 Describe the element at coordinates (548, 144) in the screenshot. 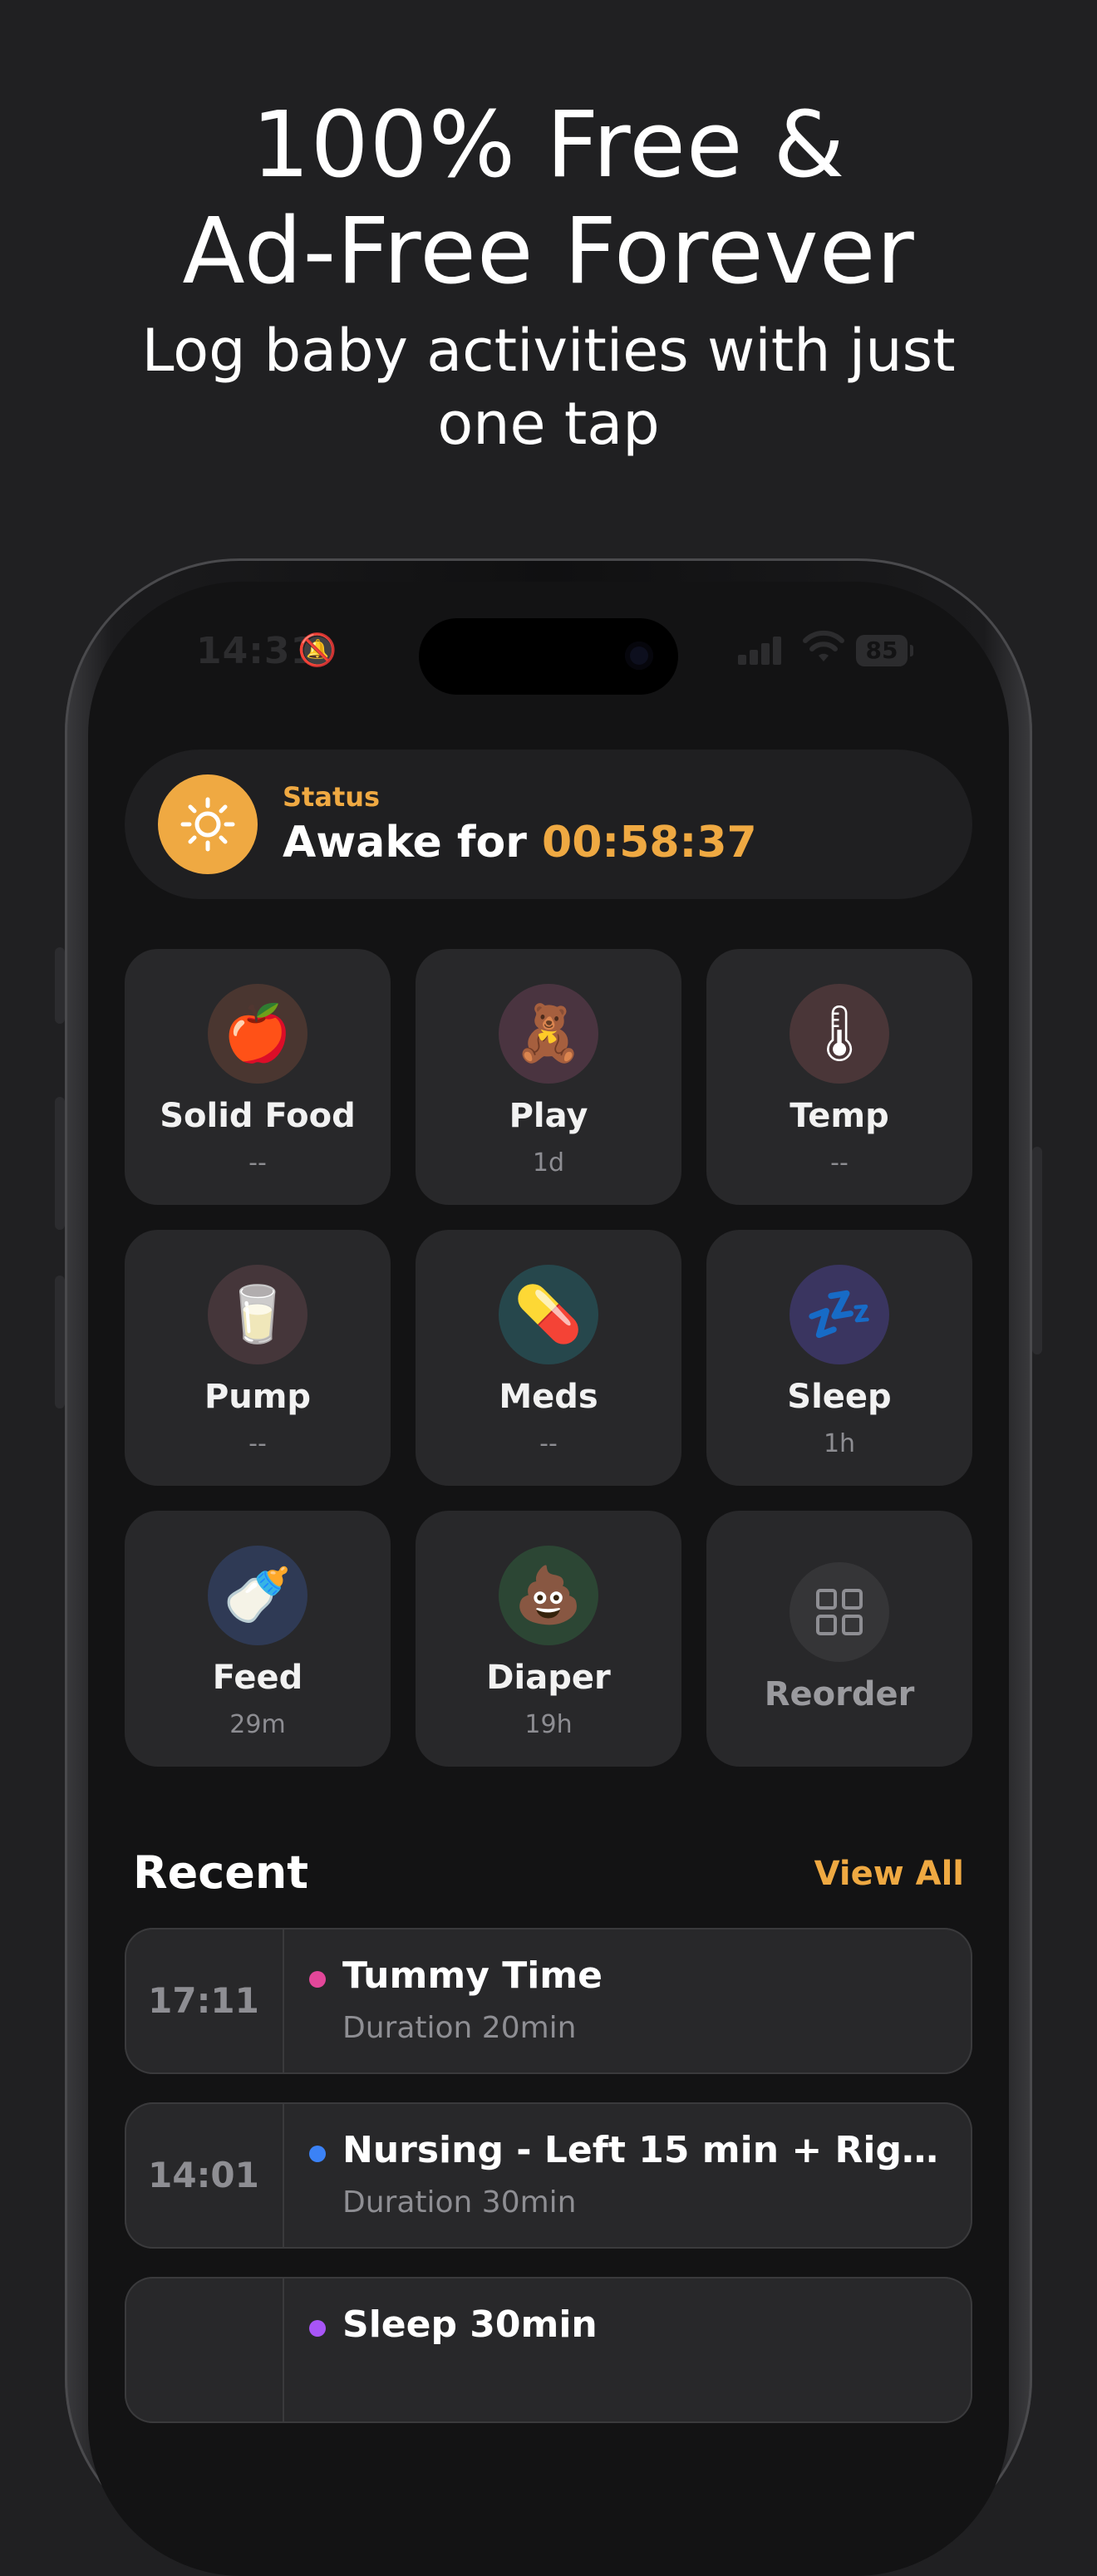

I see `headline-line-1: 100% Free &` at that location.